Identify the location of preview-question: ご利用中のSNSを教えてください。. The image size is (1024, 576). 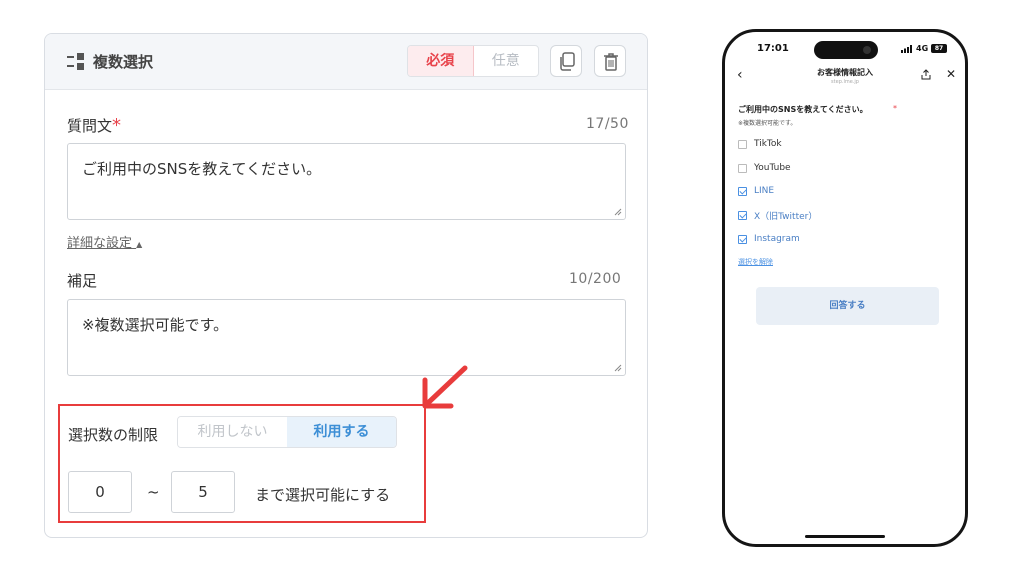
(803, 109).